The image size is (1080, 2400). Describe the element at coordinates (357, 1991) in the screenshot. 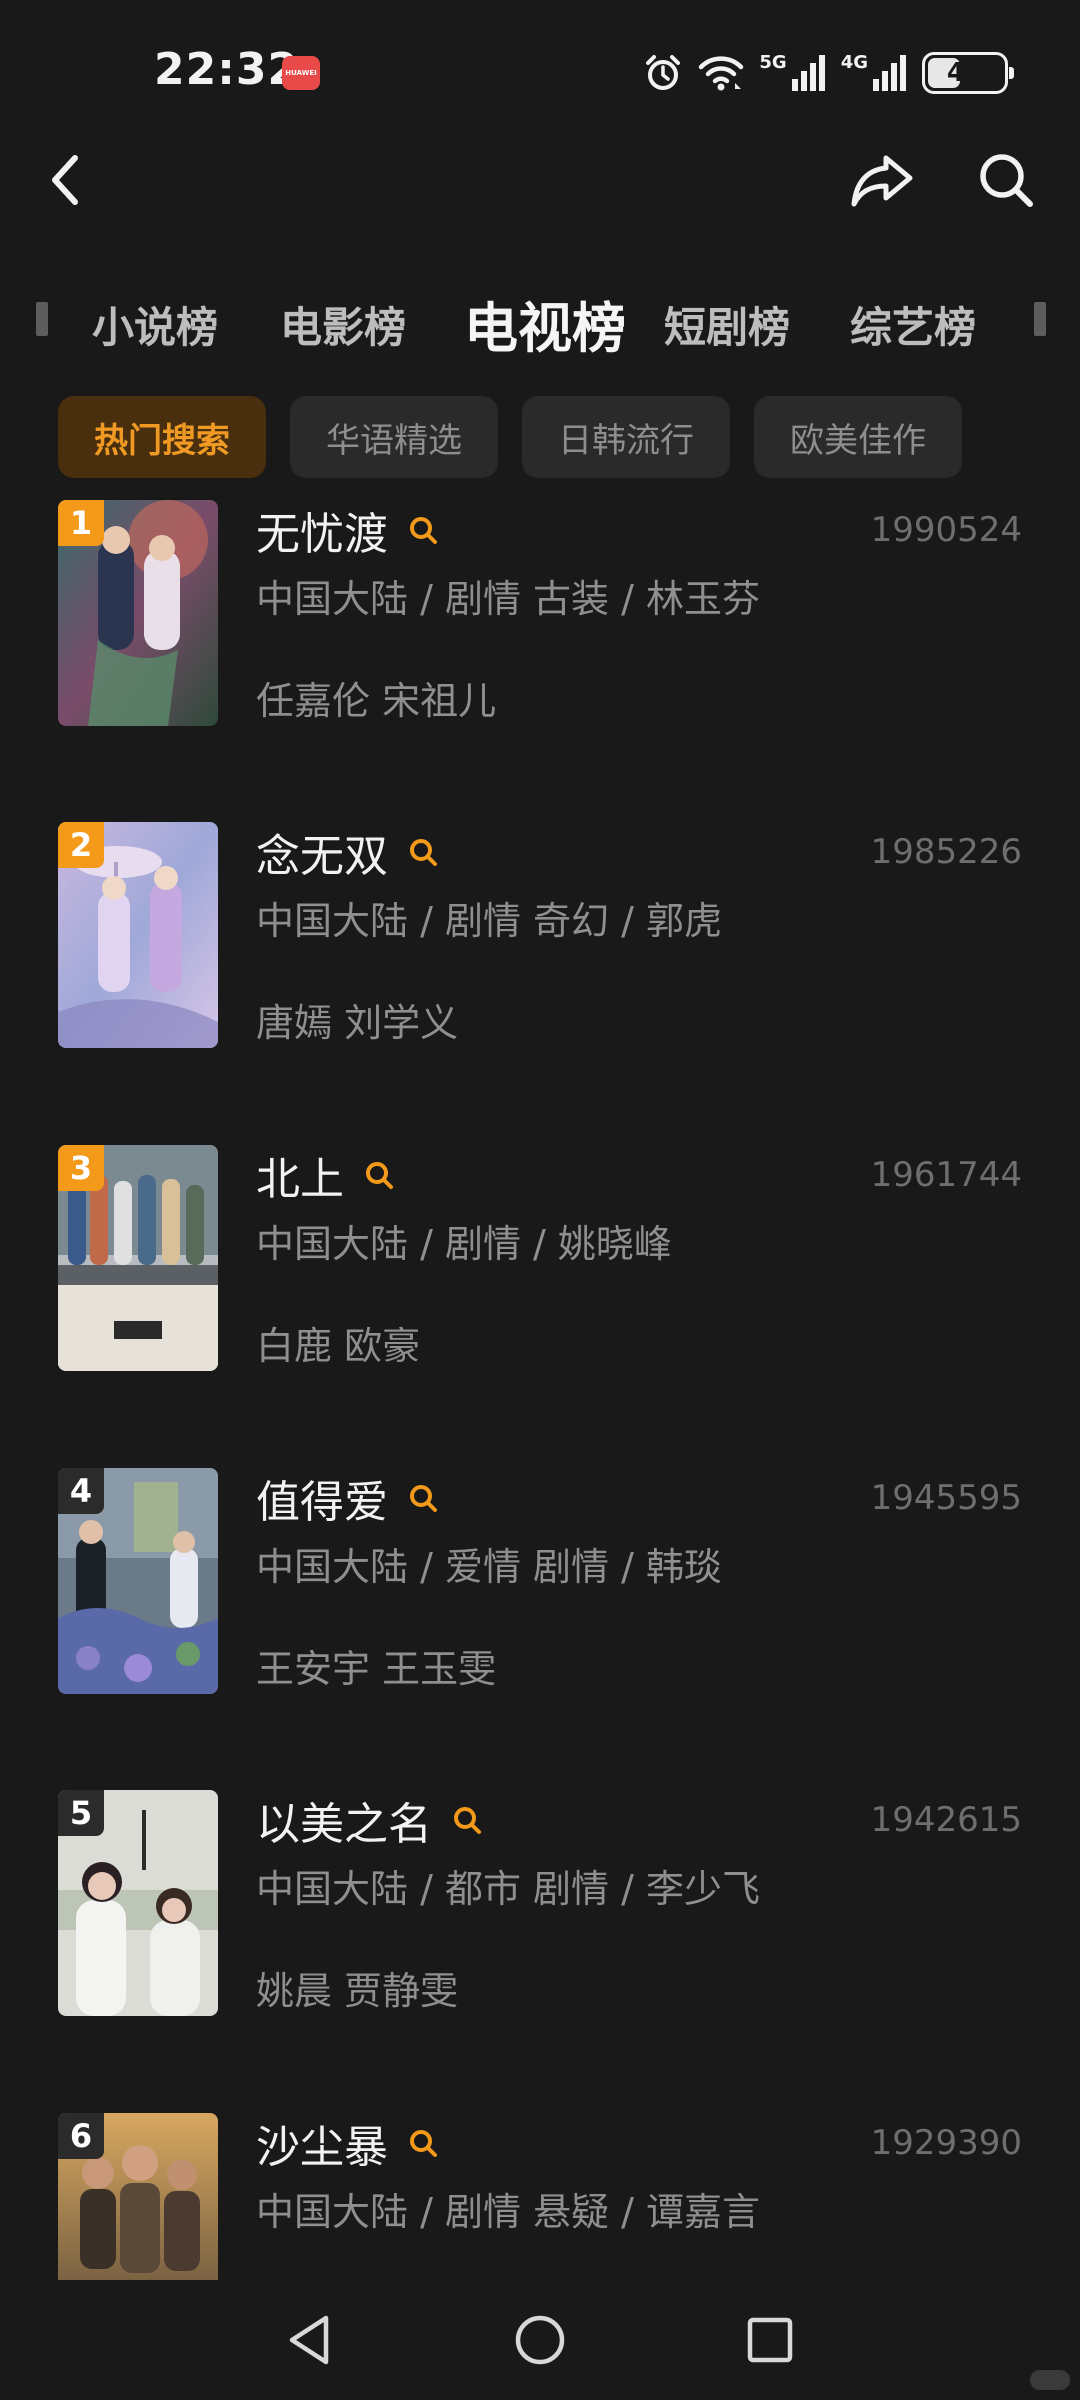

I see `item-cast: 姚晨 贾静雯` at that location.